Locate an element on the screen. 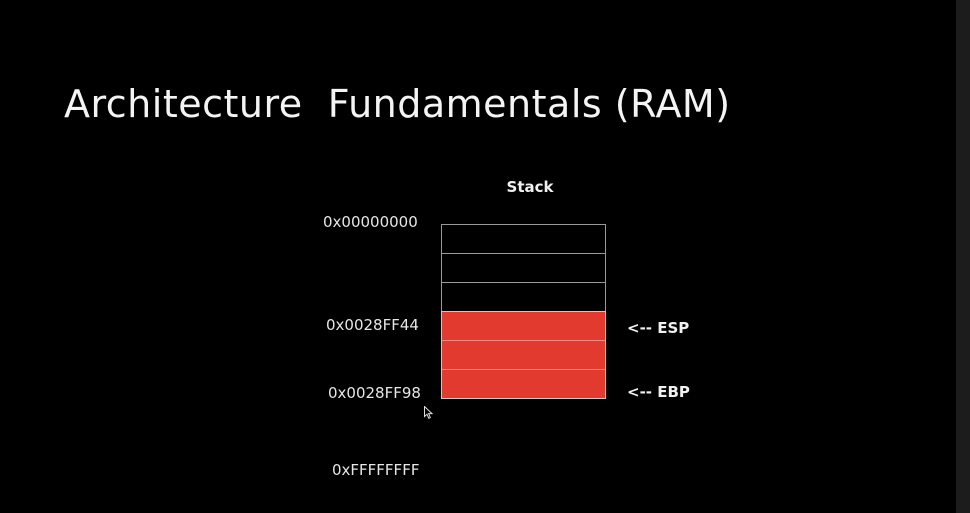  window-edge is located at coordinates (963, 256).